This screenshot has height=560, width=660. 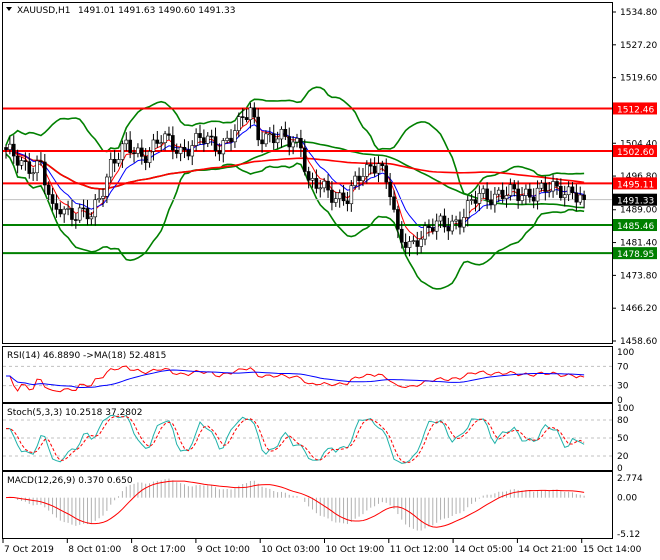 I want to click on dropdown-triangle-icon, so click(x=9, y=9).